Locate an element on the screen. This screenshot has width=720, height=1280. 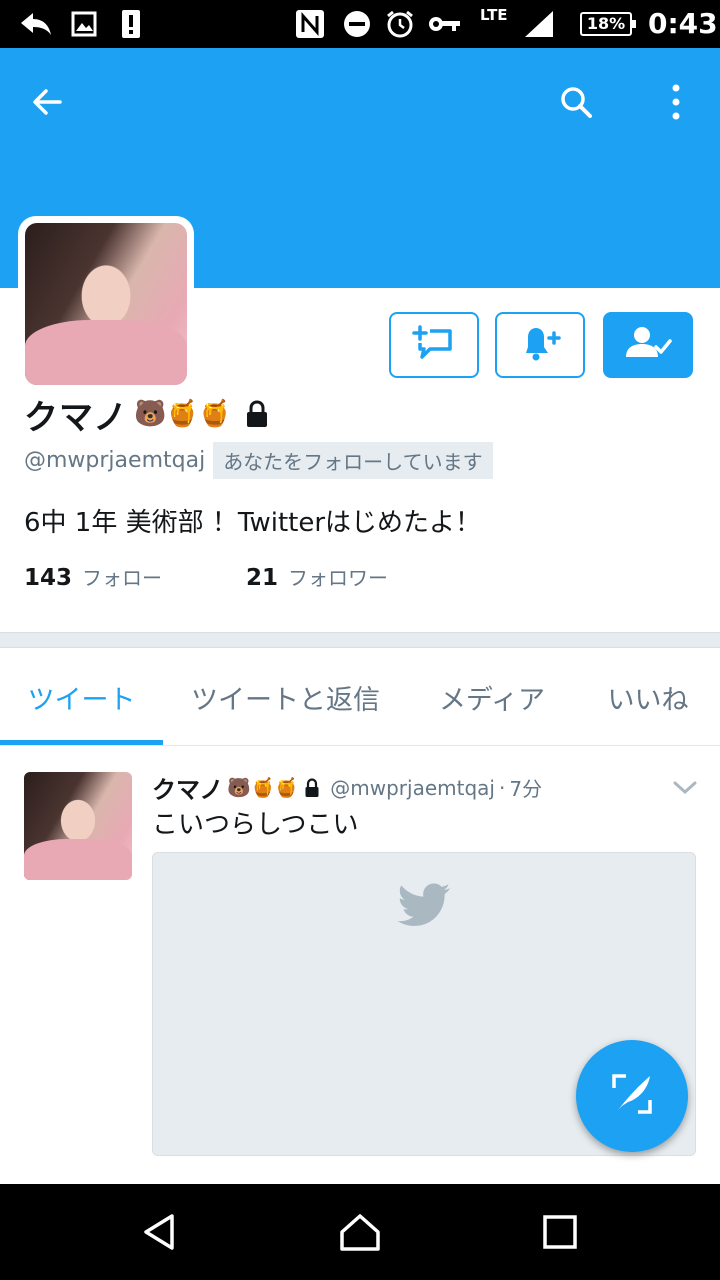
profile-avatar is located at coordinates (106, 304).